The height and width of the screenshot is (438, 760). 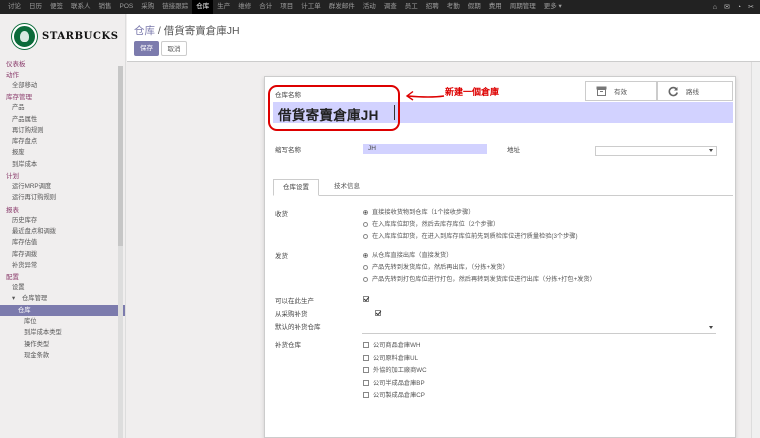 I want to click on sidebar-scrollbar, so click(x=120, y=252).